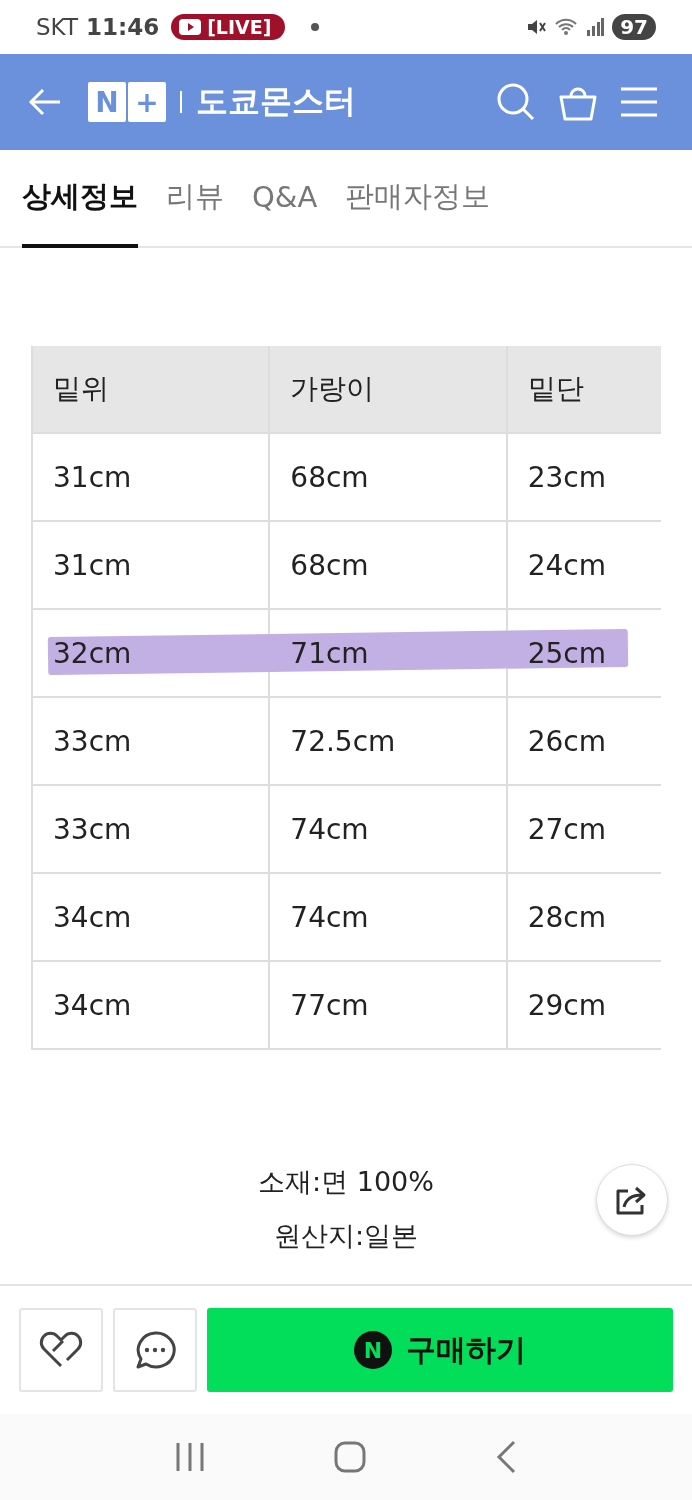 This screenshot has width=692, height=1500. Describe the element at coordinates (80, 199) in the screenshot. I see `tab: 상세정보` at that location.